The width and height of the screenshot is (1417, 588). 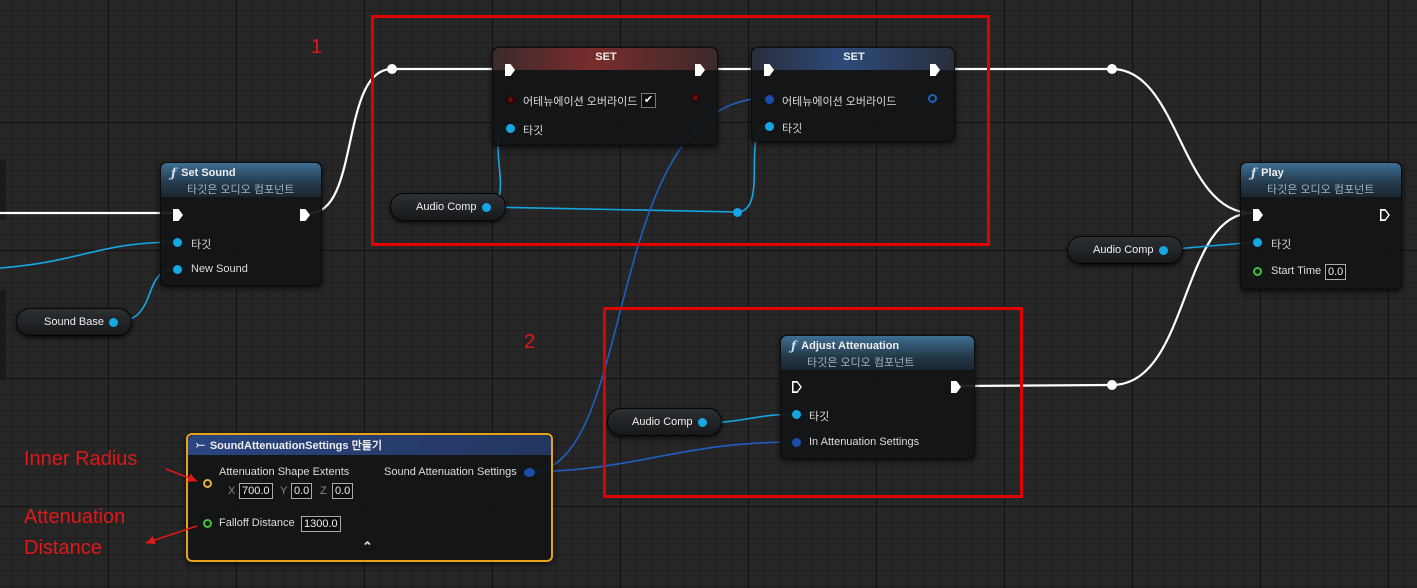 What do you see at coordinates (450, 472) in the screenshot?
I see `pin-label: Sound Attenuation Settings` at bounding box center [450, 472].